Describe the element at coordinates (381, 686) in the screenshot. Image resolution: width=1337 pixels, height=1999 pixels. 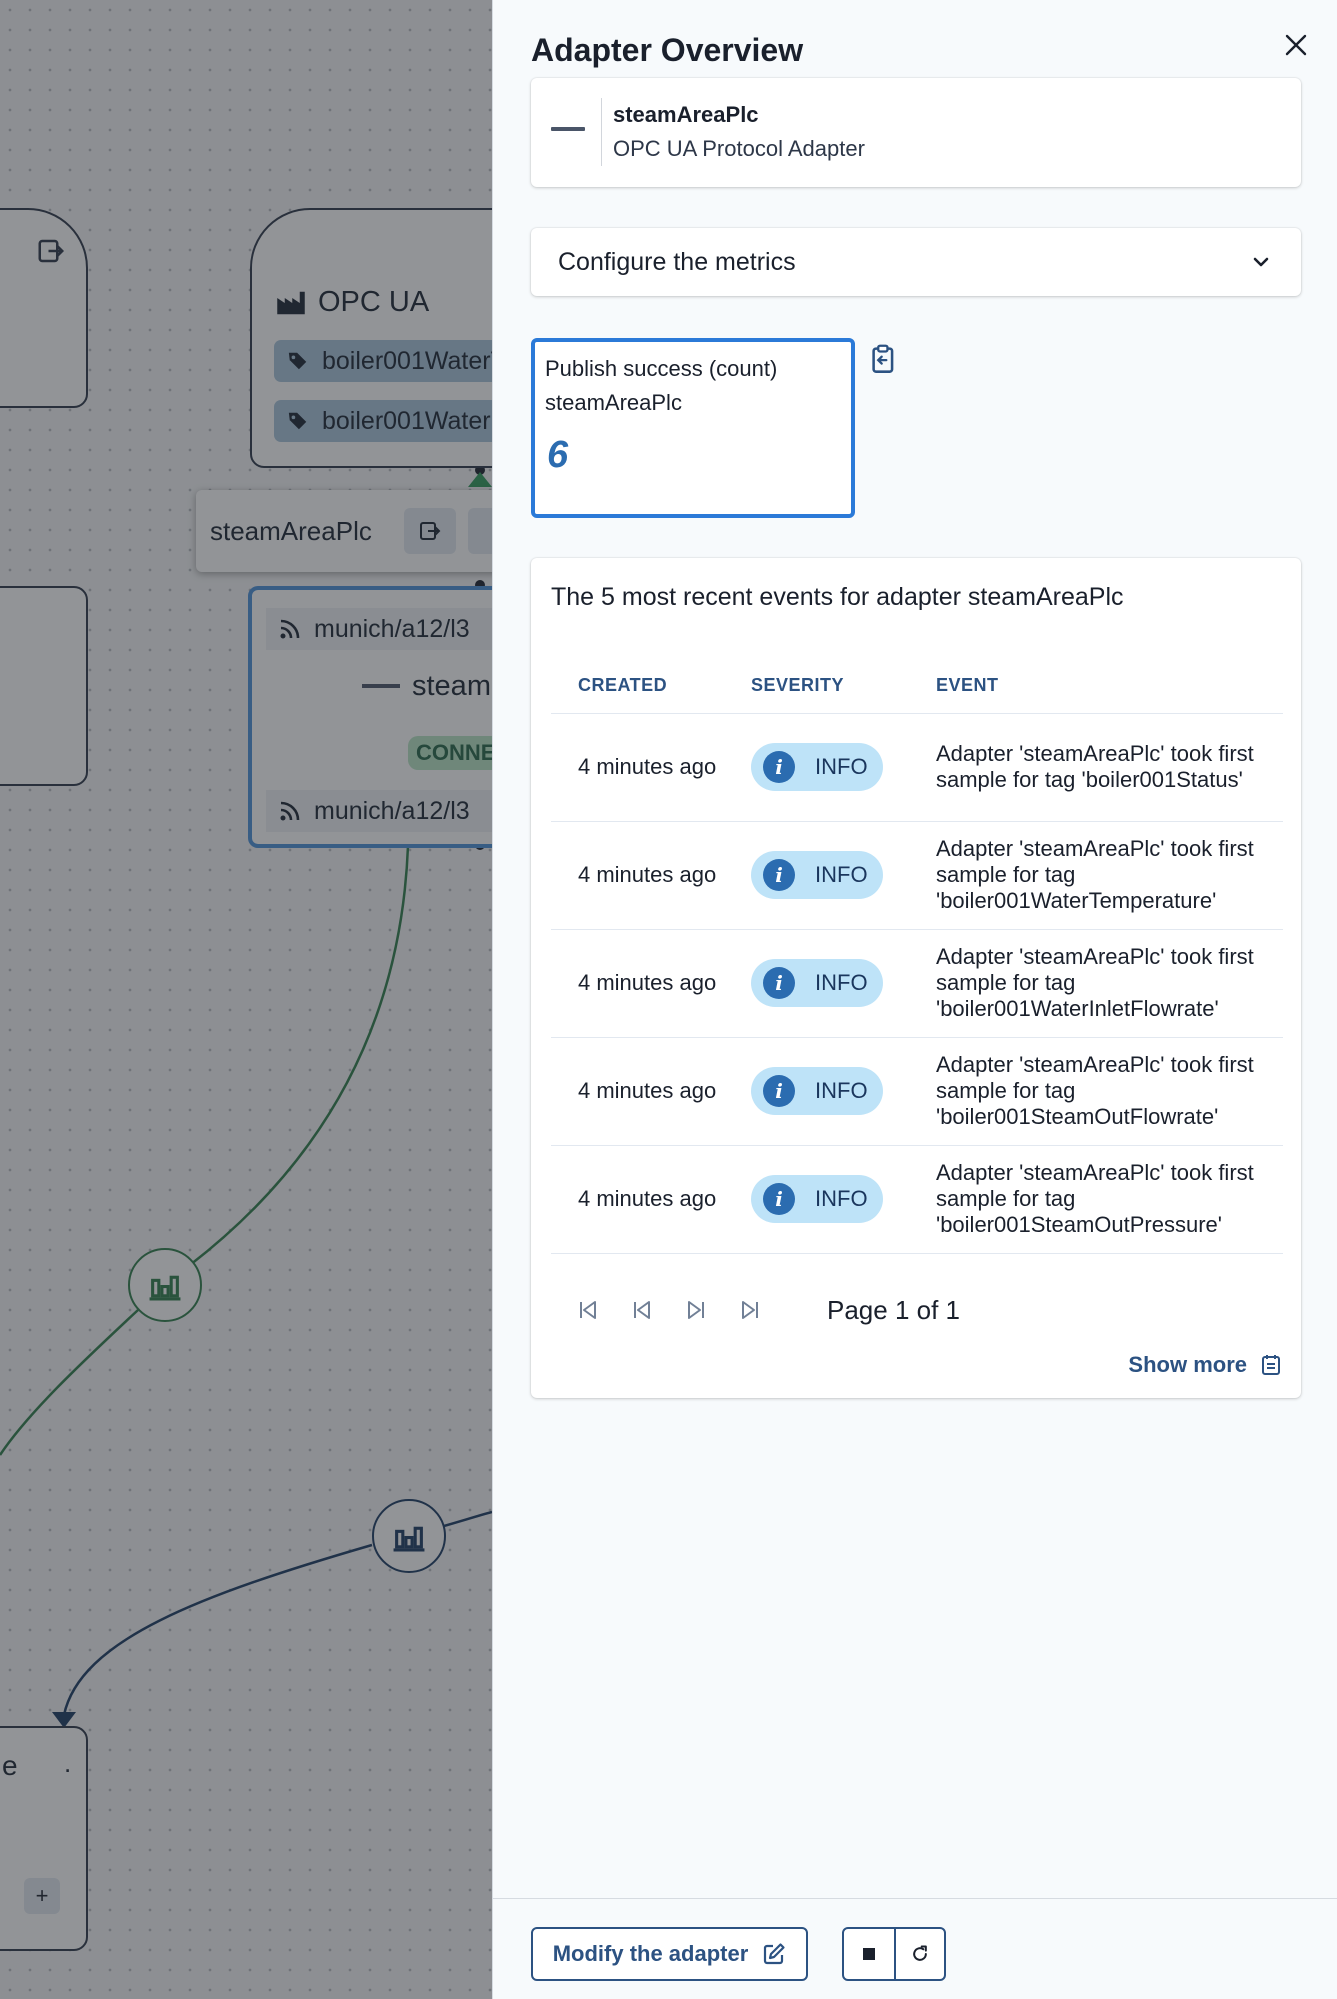
I see `opcua-logo-icon` at that location.